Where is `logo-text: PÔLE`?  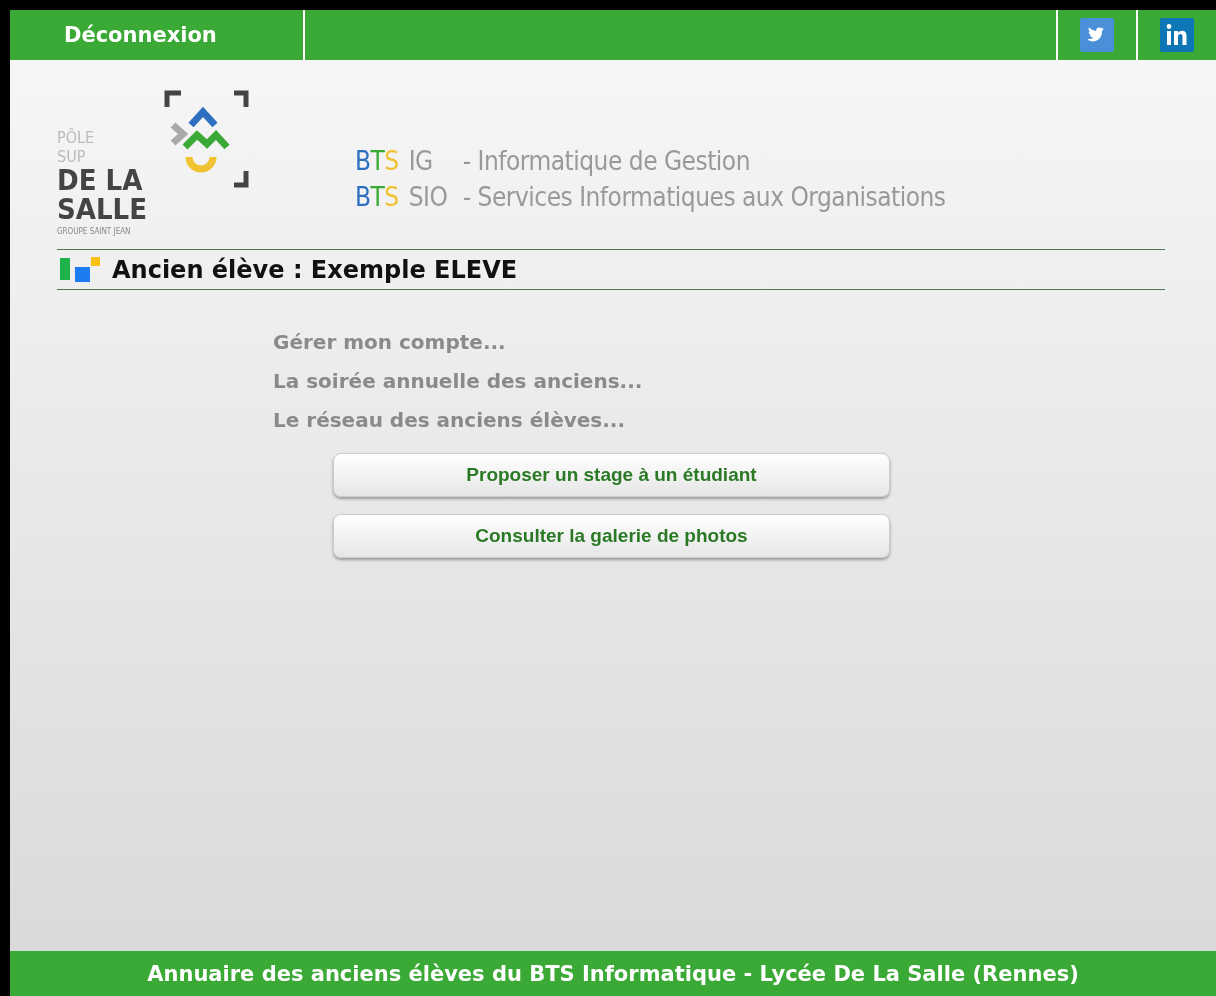
logo-text: PÔLE is located at coordinates (76, 138).